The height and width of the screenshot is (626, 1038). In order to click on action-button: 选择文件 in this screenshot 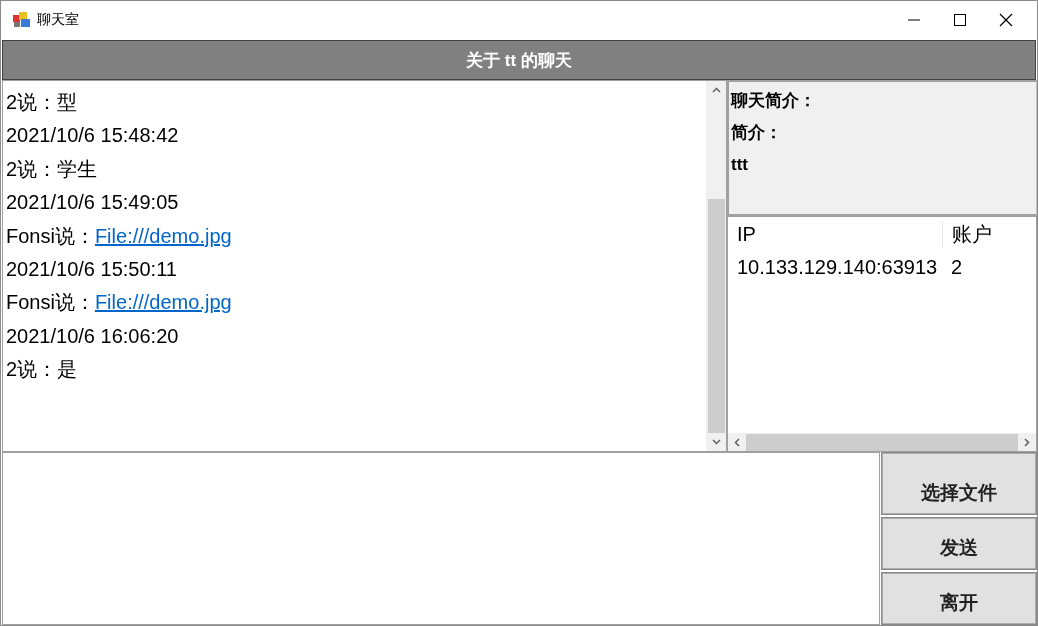, I will do `click(959, 483)`.